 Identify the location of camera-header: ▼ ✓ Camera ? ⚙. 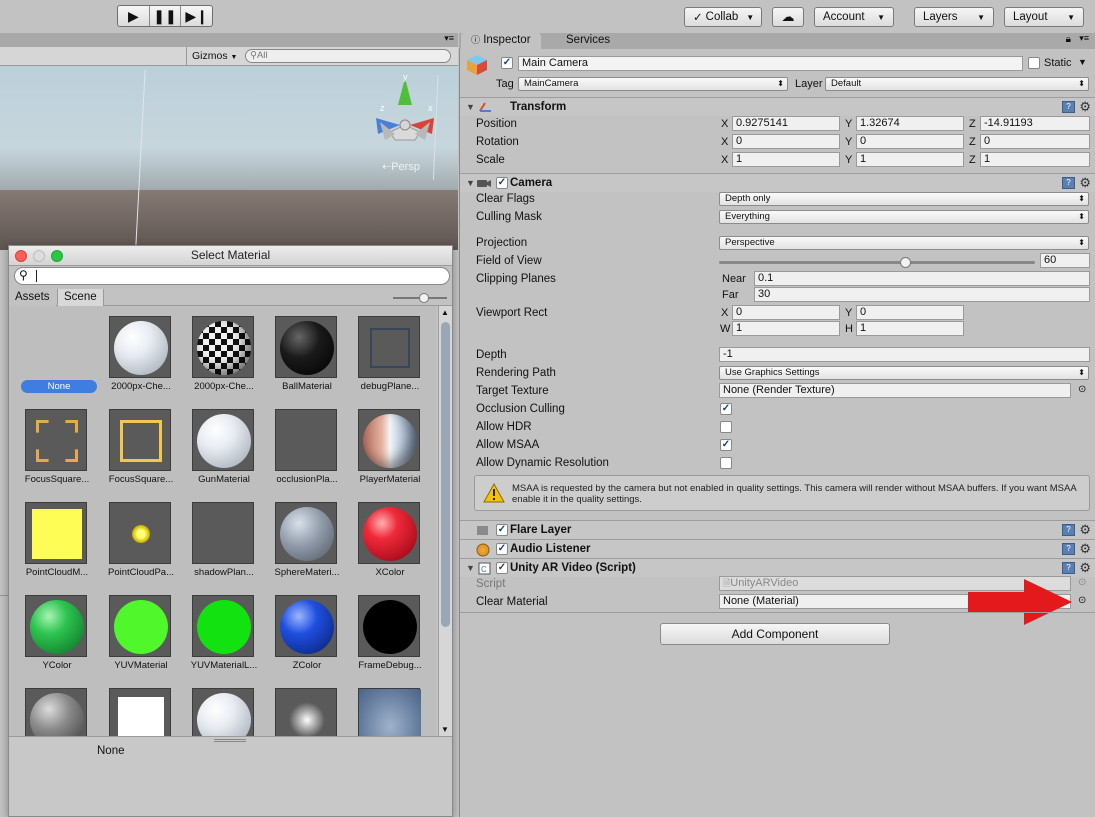
(777, 182).